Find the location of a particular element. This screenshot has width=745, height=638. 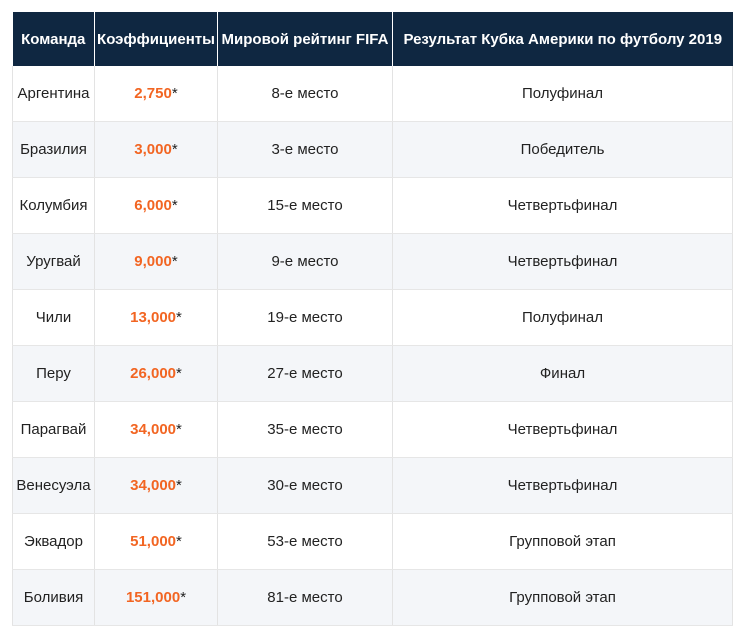

team-cell: Колумбия is located at coordinates (53, 205).